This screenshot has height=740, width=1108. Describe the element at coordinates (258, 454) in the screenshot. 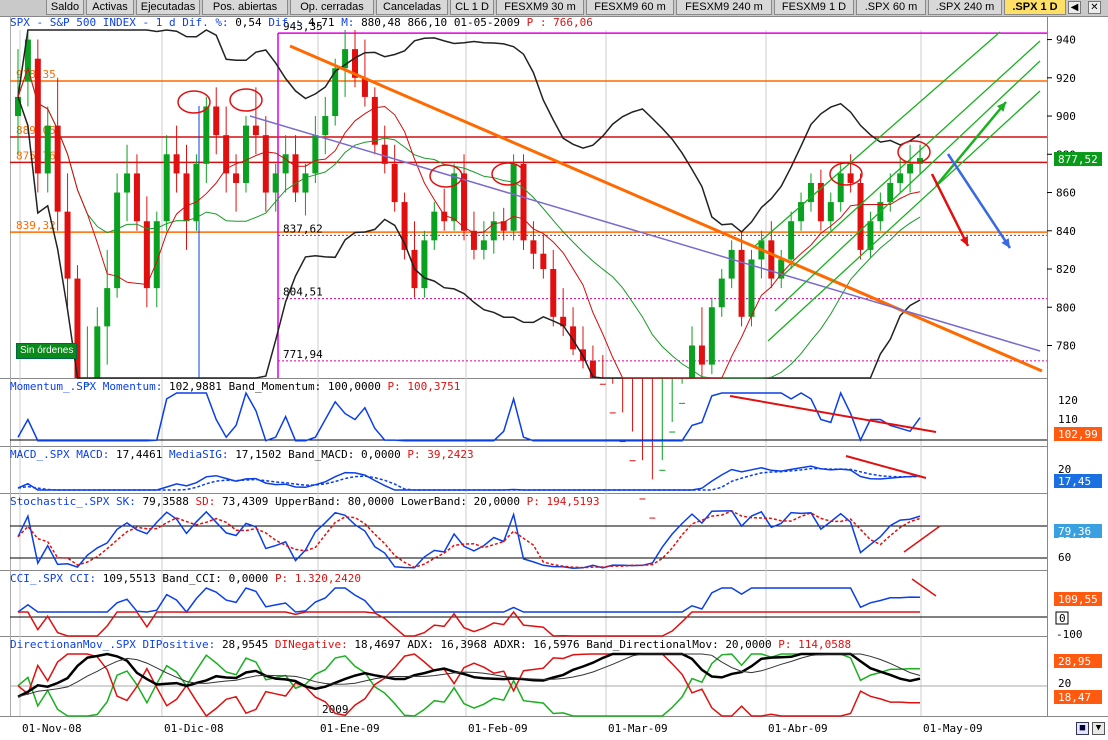

I see `macd-sig: 17,1502` at that location.